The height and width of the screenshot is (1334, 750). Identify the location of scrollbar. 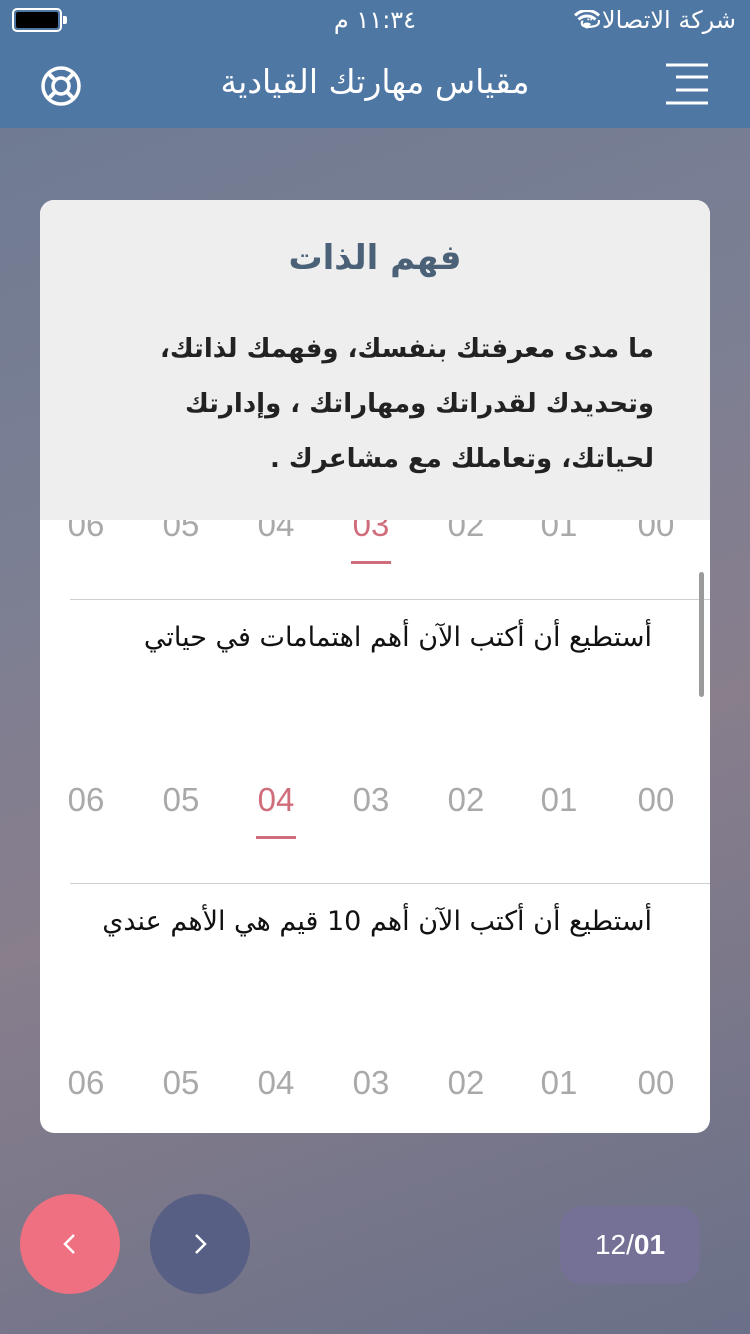
(701, 634).